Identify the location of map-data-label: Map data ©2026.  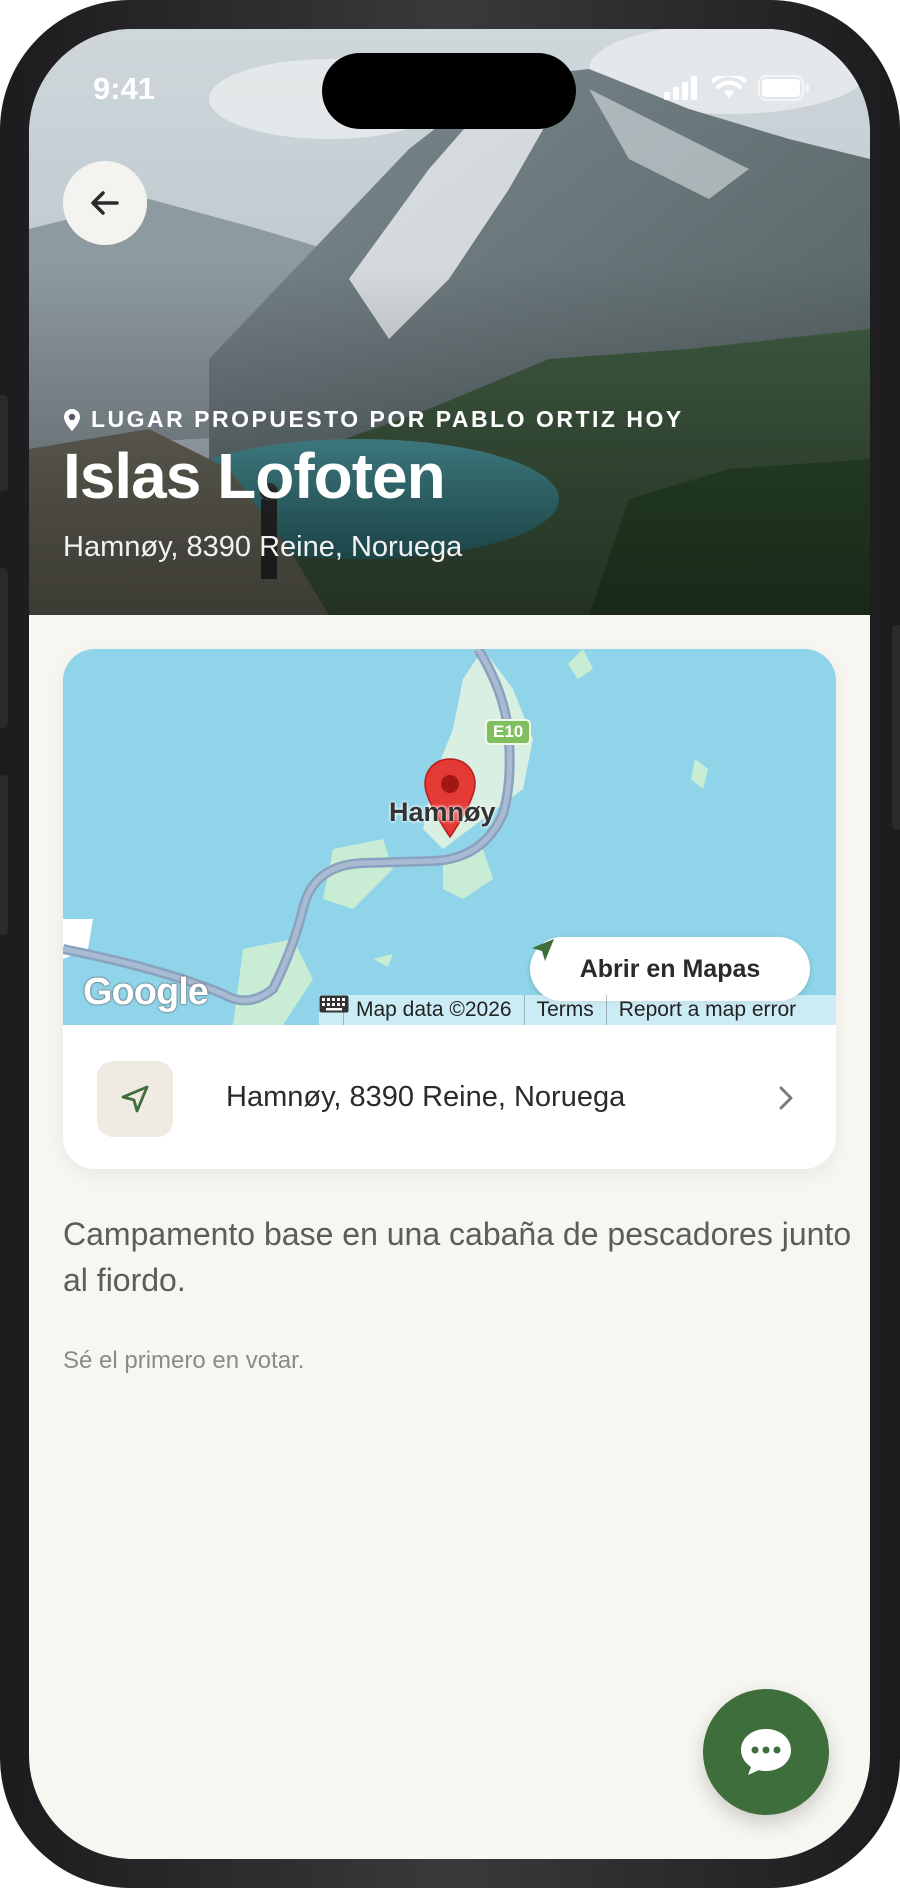
(433, 1010).